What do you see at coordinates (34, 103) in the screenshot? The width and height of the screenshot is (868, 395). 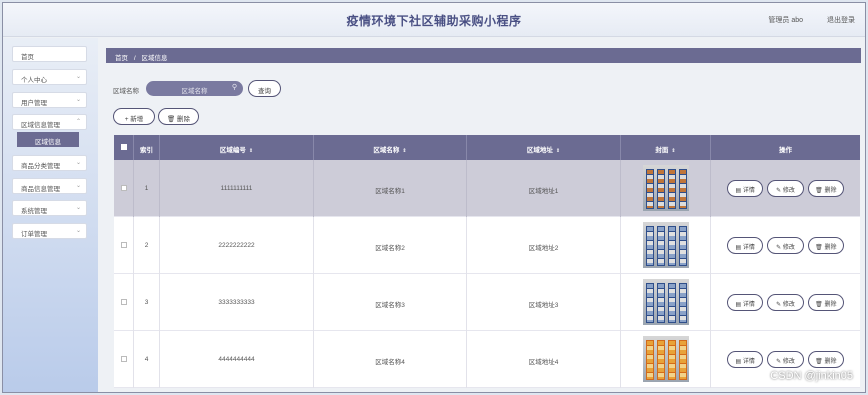 I see `sidebar-item-label: 用户管理` at bounding box center [34, 103].